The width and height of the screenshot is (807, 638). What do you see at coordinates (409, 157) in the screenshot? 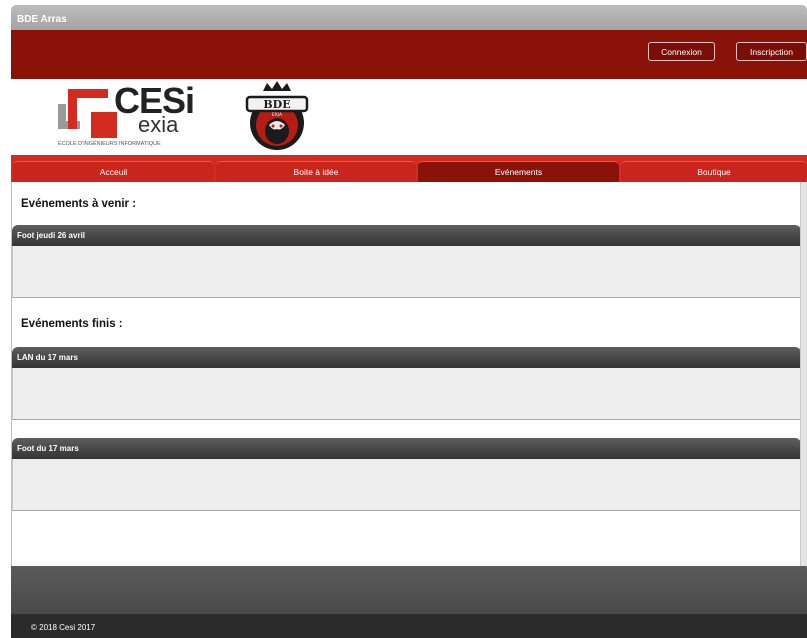
I see `nav-top-strip` at bounding box center [409, 157].